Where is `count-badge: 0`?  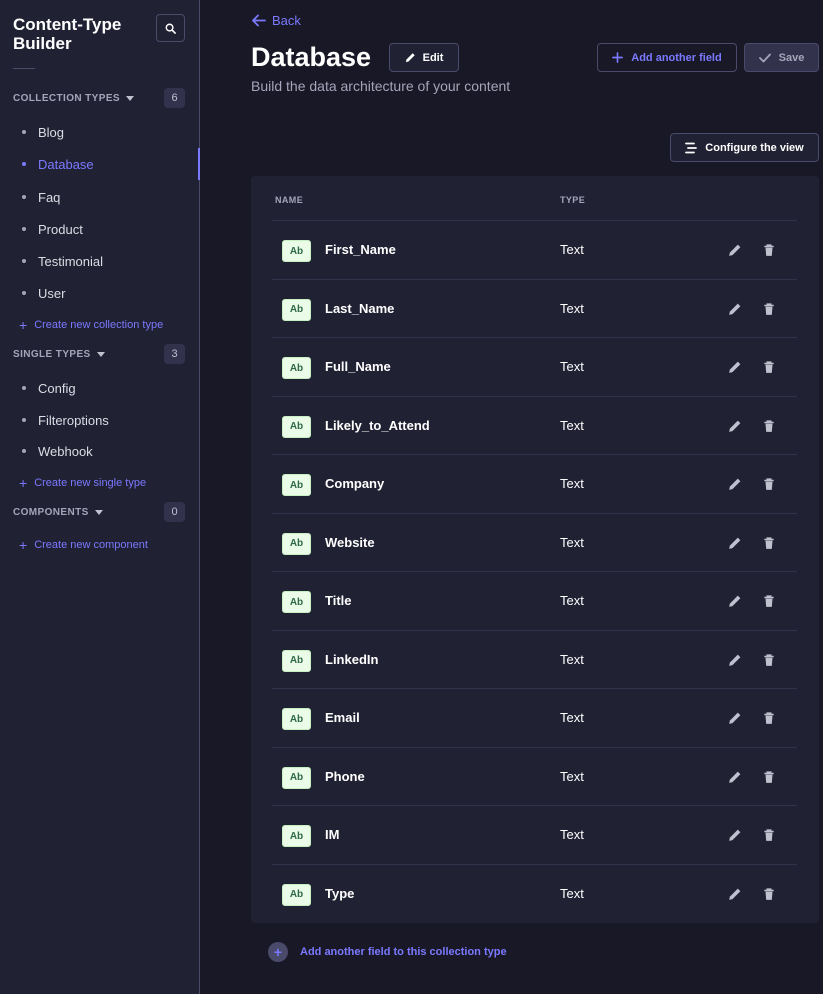
count-badge: 0 is located at coordinates (174, 512).